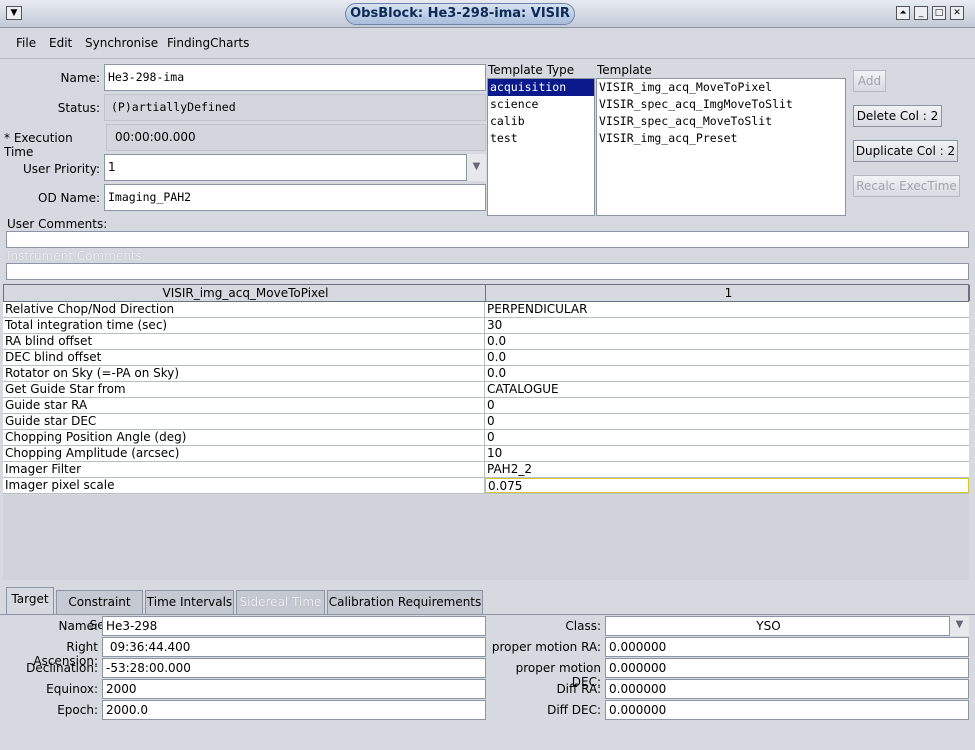 Image resolution: width=975 pixels, height=750 pixels. I want to click on tab-target: Target, so click(30, 601).